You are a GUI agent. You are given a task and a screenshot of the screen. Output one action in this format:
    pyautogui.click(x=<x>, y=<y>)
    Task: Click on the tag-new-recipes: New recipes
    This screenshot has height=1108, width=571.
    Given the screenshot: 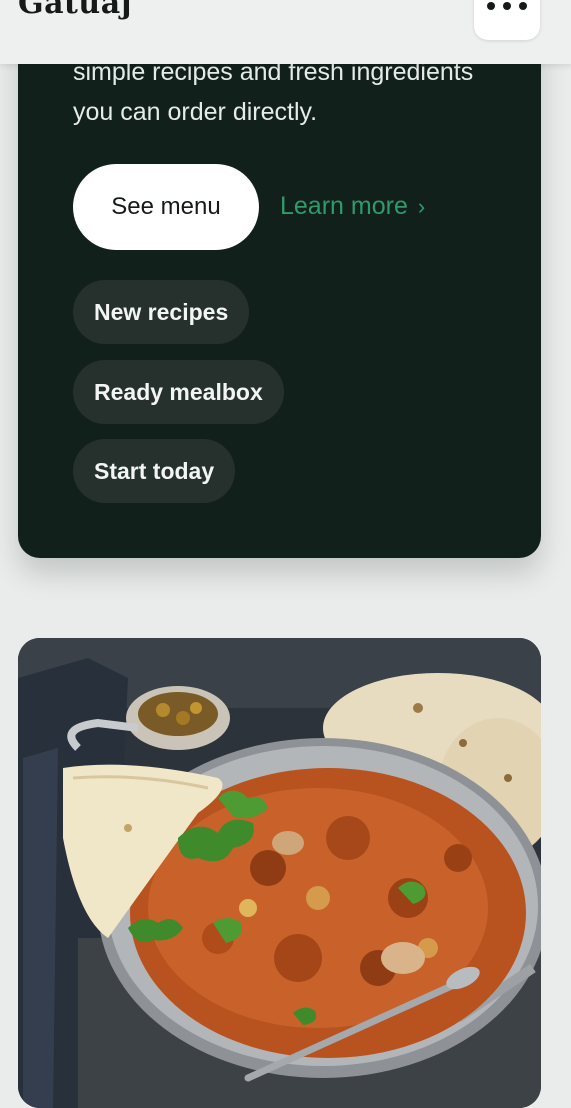 What is the action you would take?
    pyautogui.click(x=161, y=312)
    